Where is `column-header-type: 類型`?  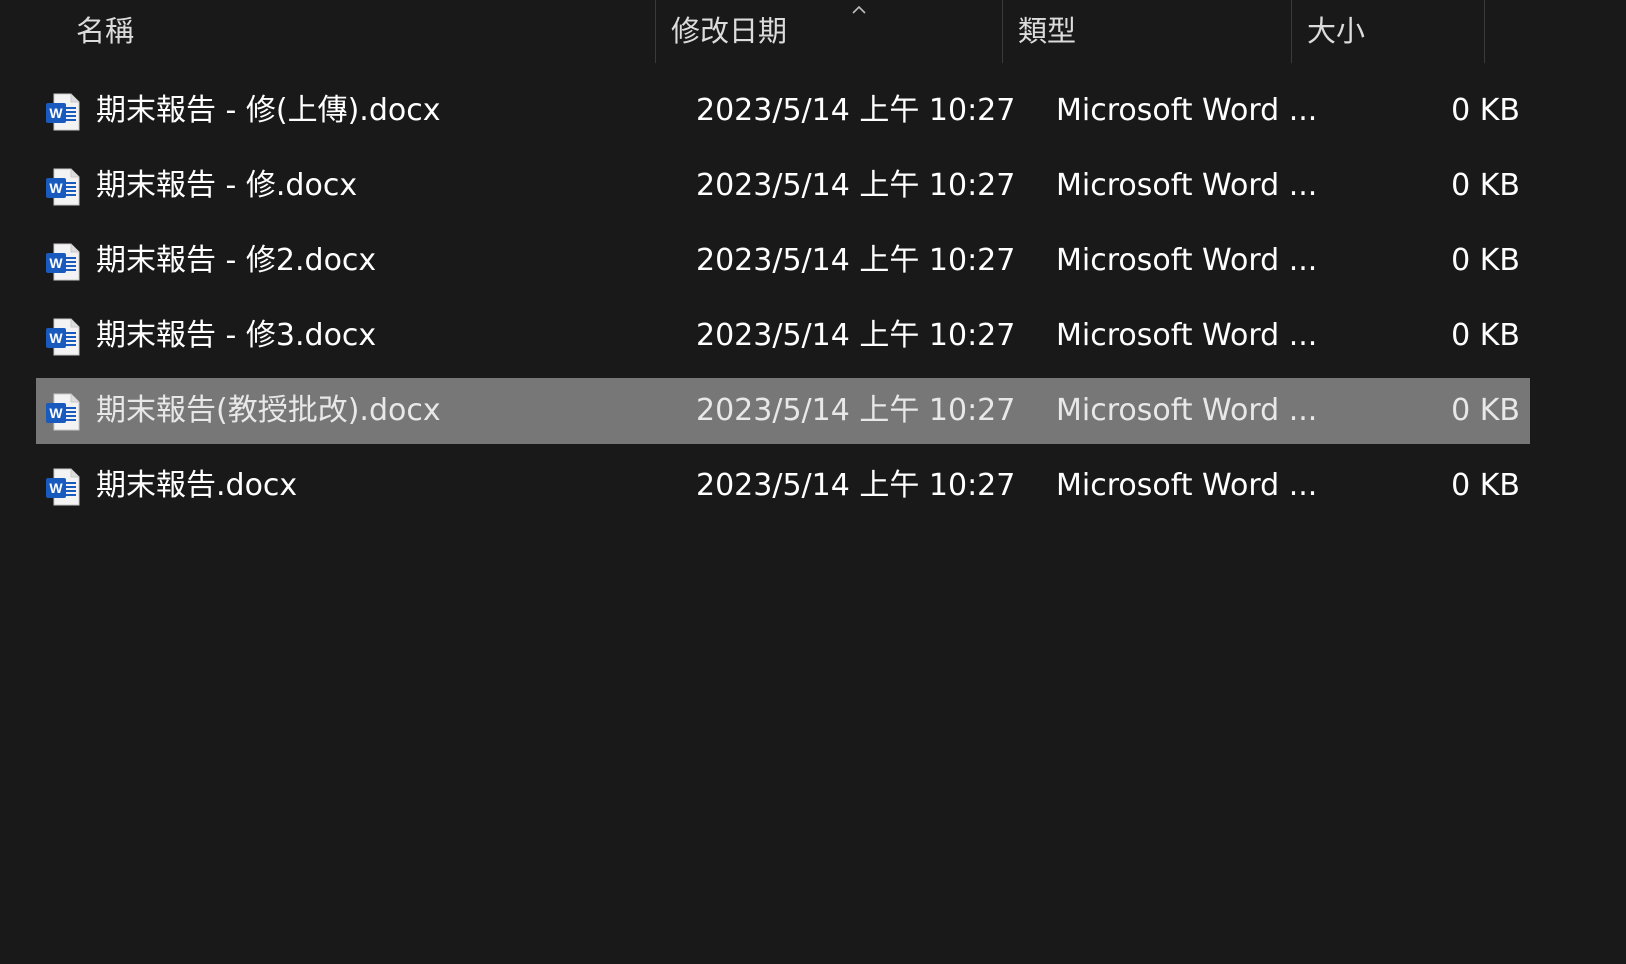
column-header-type: 類型 is located at coordinates (1152, 31).